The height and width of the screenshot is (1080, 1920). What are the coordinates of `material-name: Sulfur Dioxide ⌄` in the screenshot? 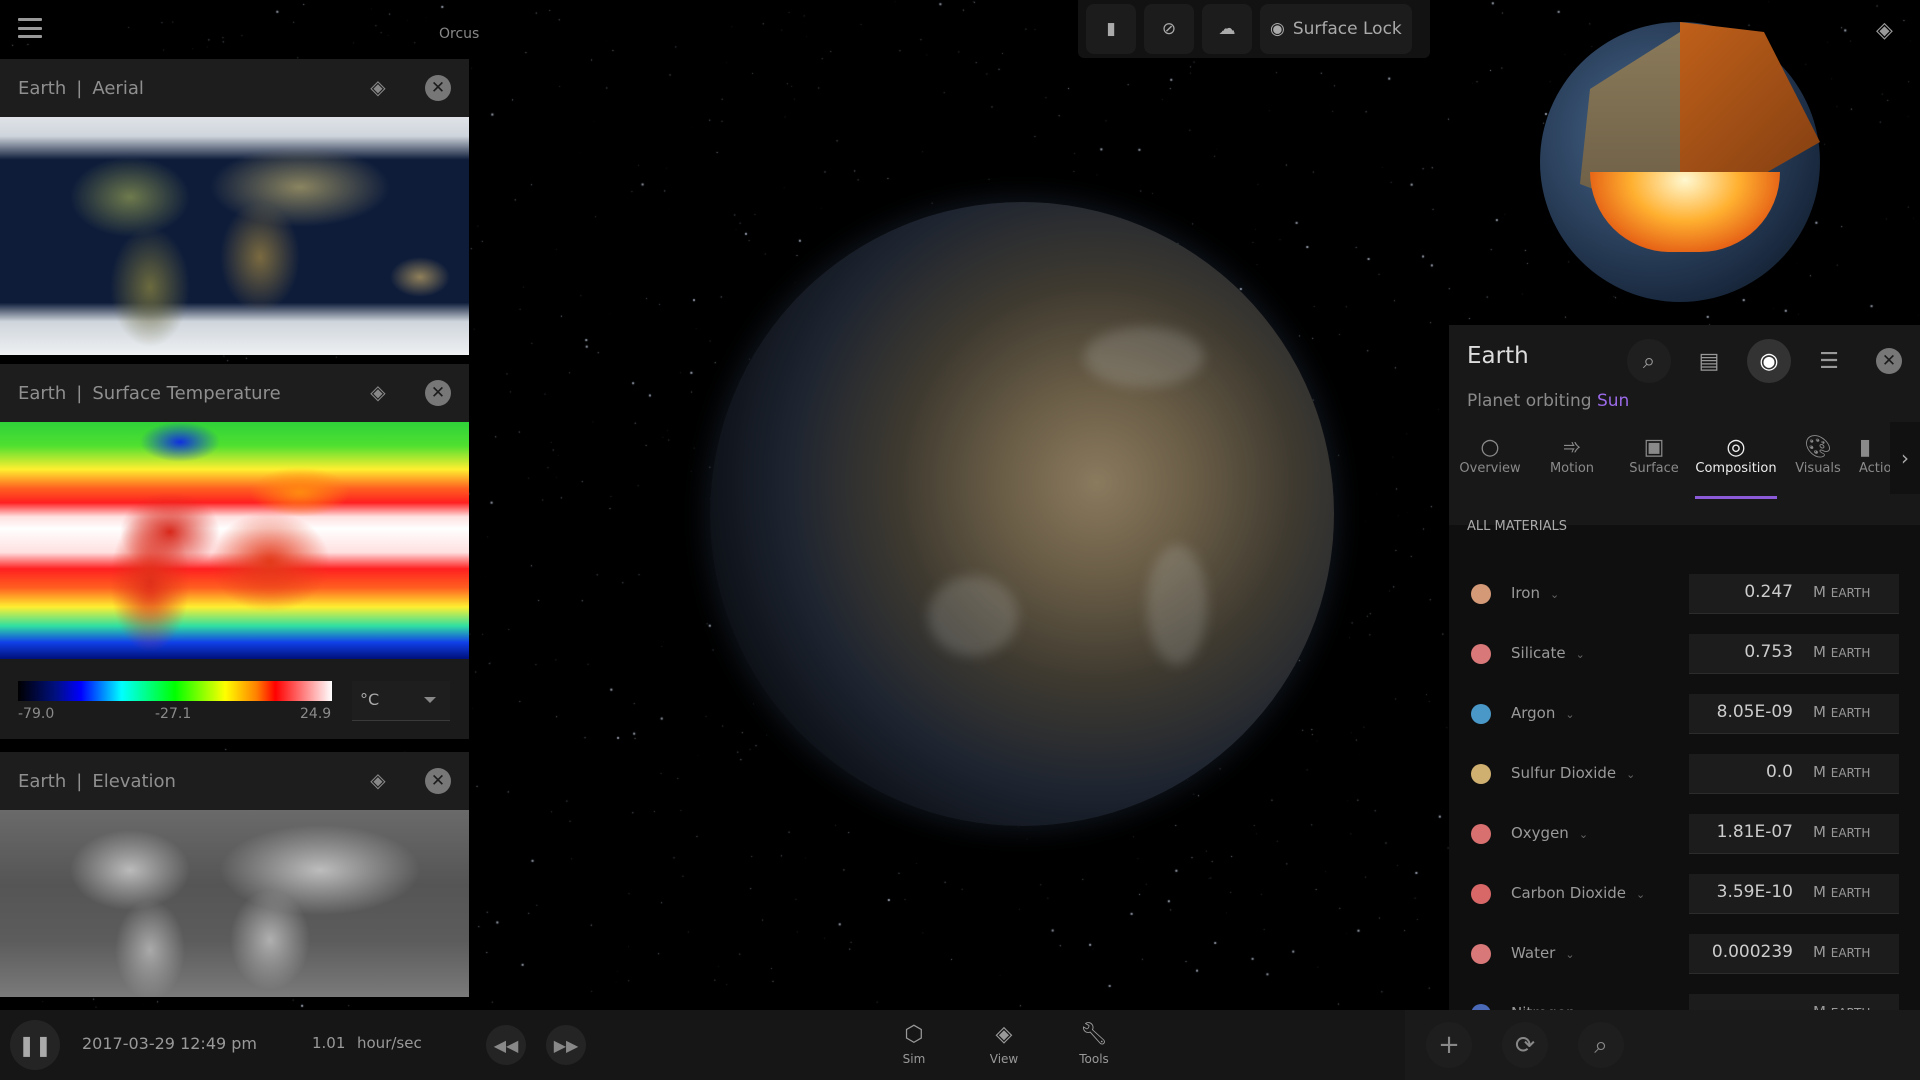 It's located at (1573, 773).